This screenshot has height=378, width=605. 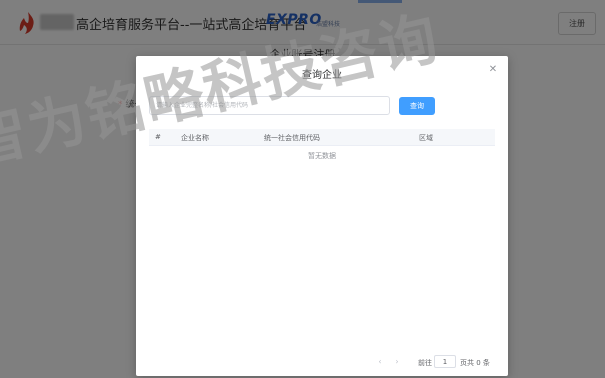 I want to click on column-header-credit-code: 统一社会信用代码, so click(x=292, y=138).